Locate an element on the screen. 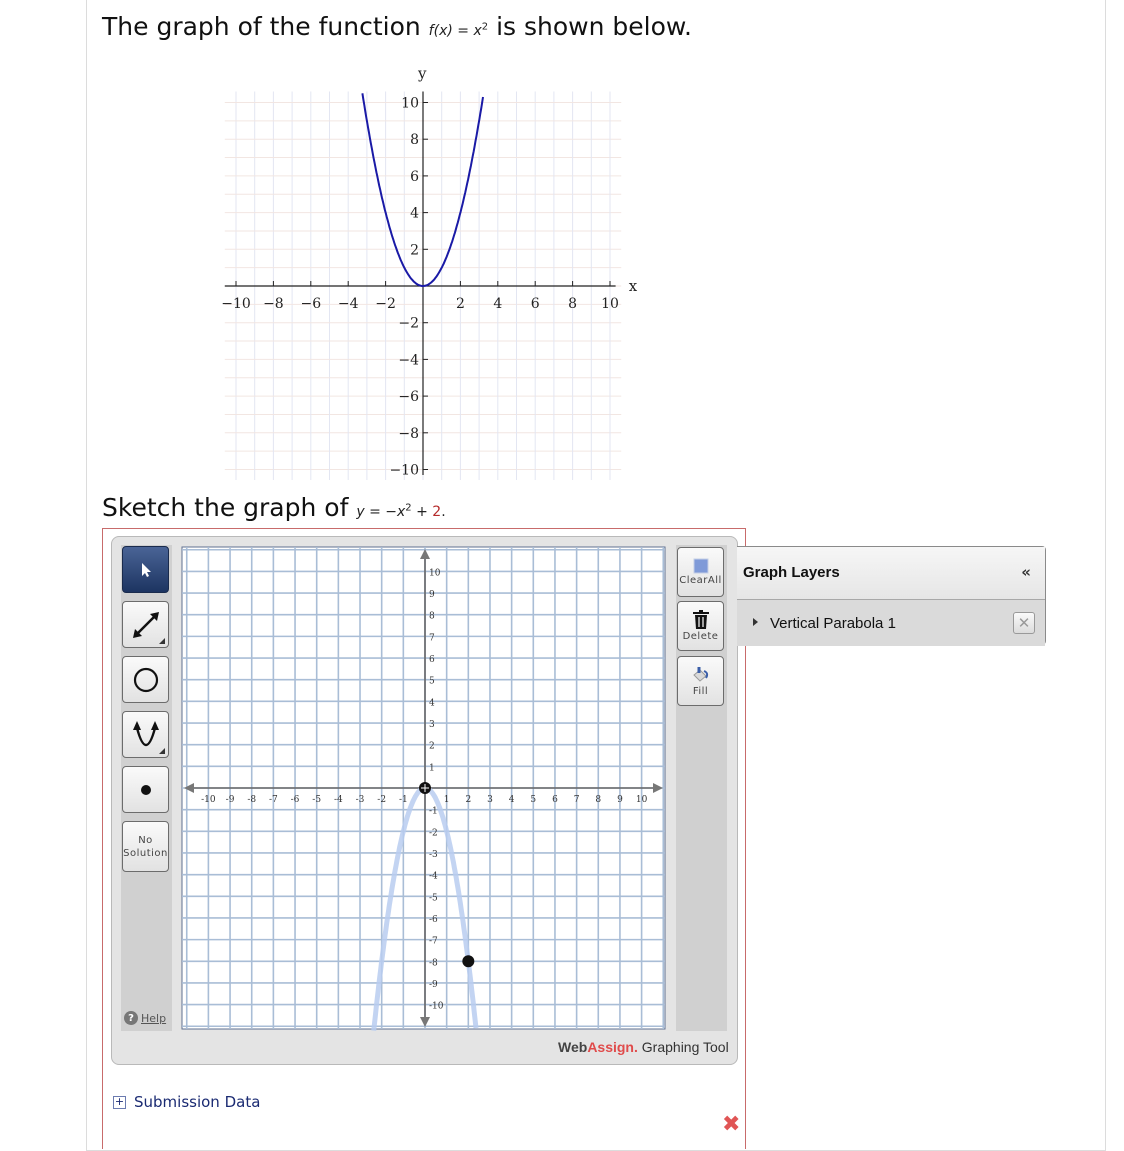  x-tick-label: -1 is located at coordinates (403, 800).